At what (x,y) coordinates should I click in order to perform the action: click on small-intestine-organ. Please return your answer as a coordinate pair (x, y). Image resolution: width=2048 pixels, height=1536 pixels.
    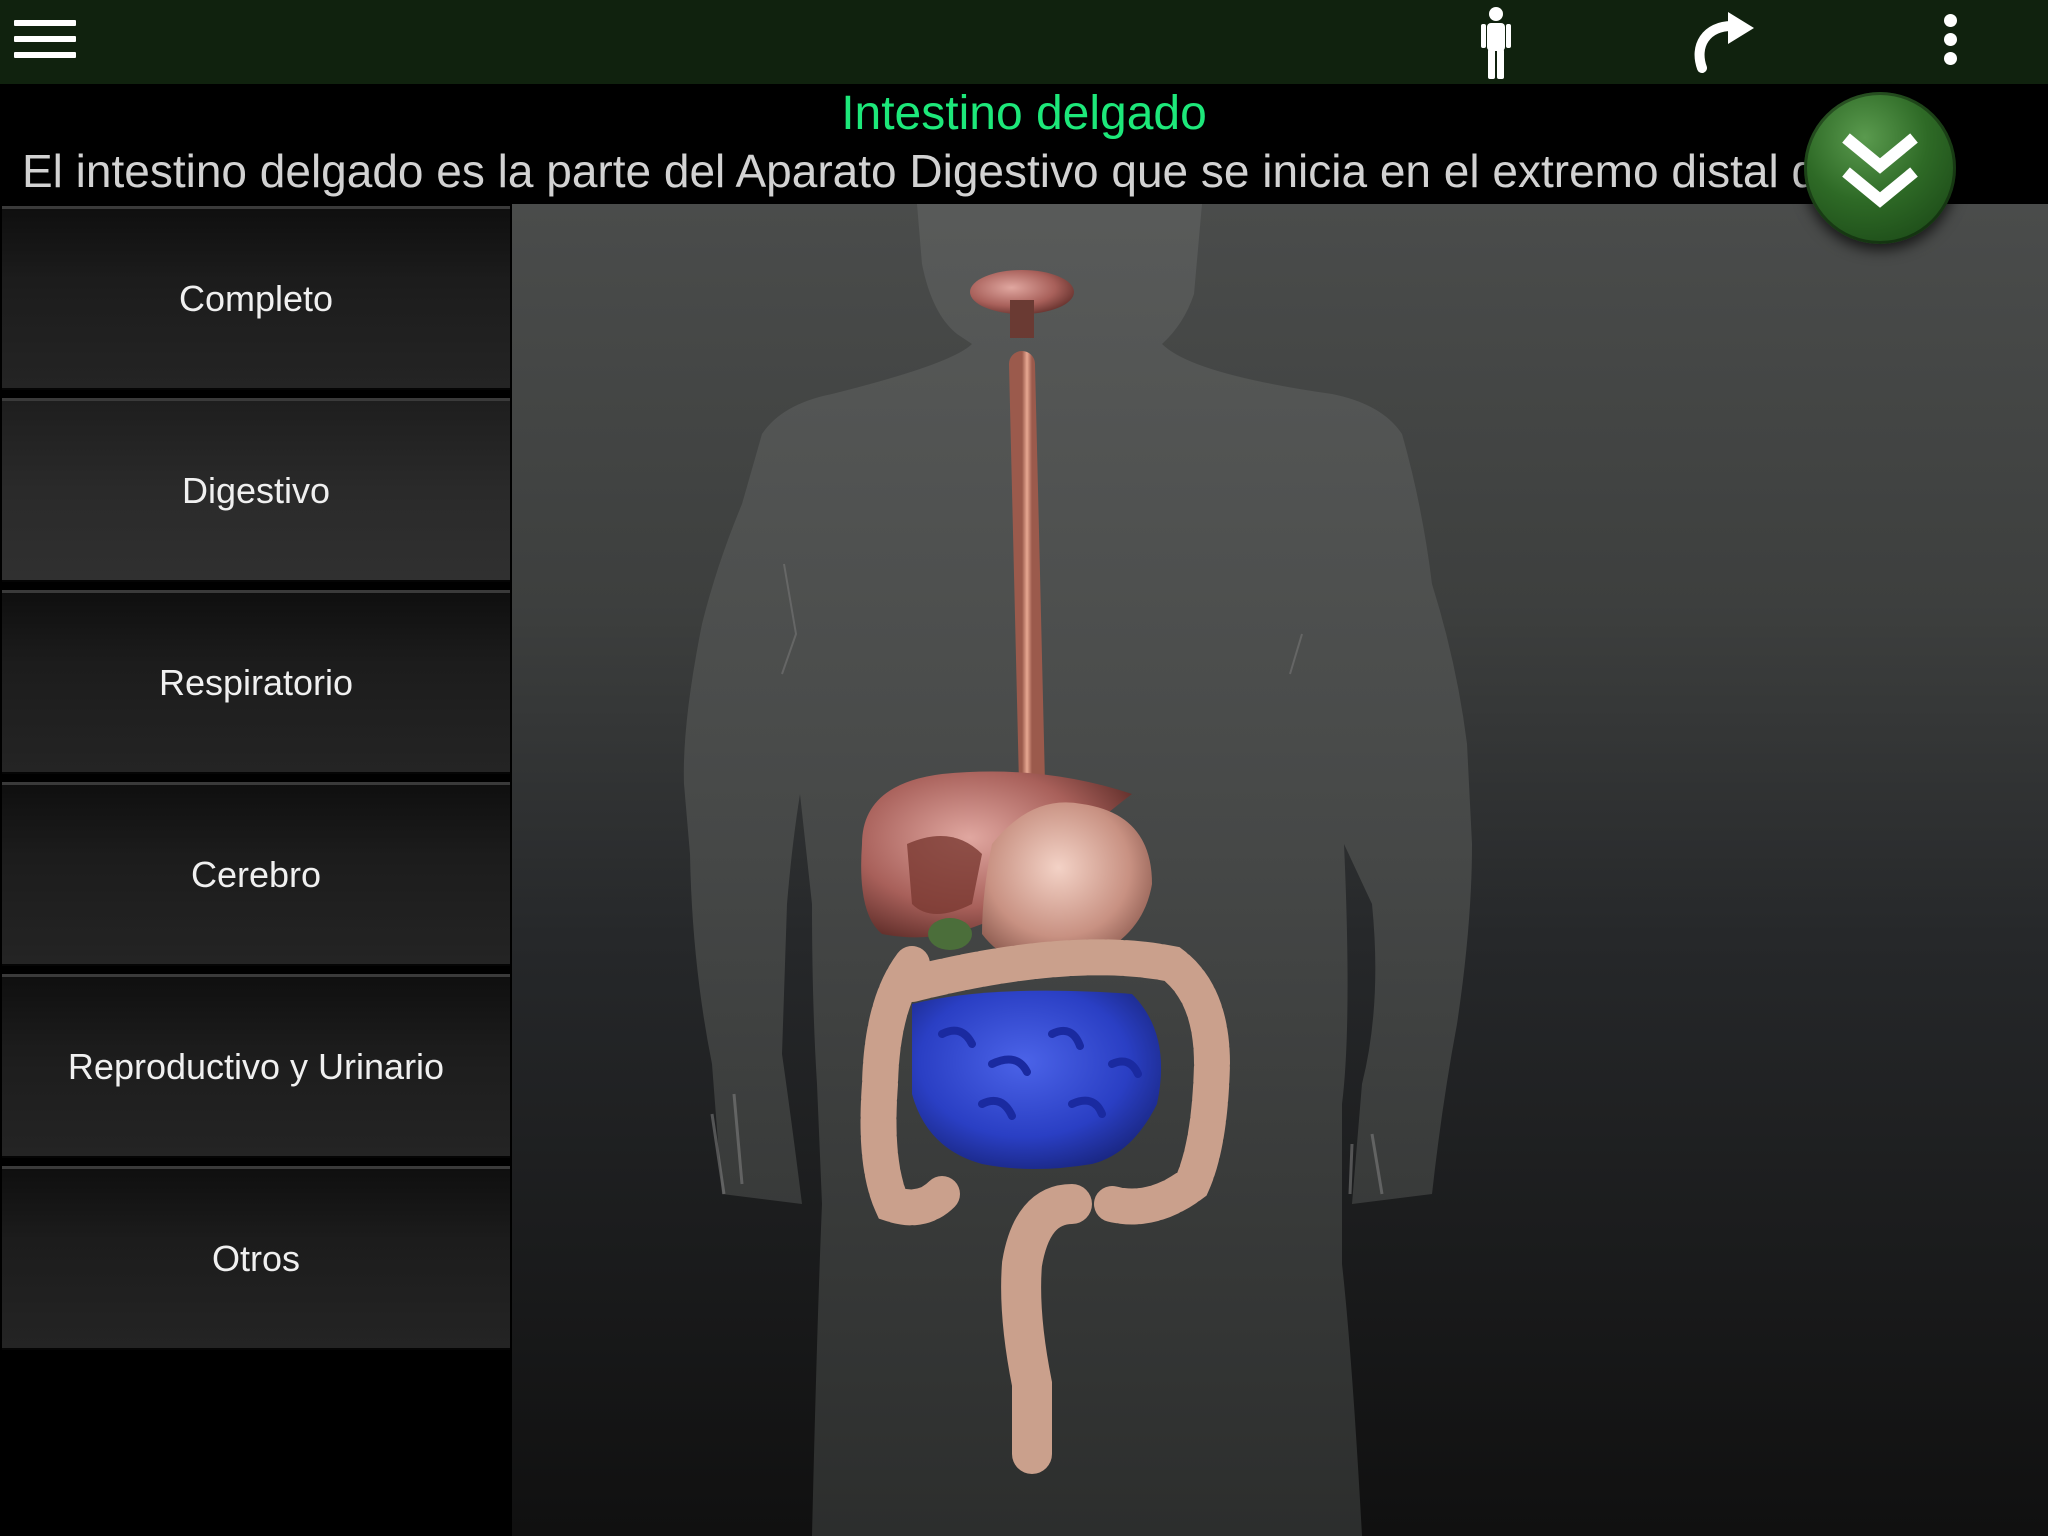
    Looking at the image, I should click on (1037, 1079).